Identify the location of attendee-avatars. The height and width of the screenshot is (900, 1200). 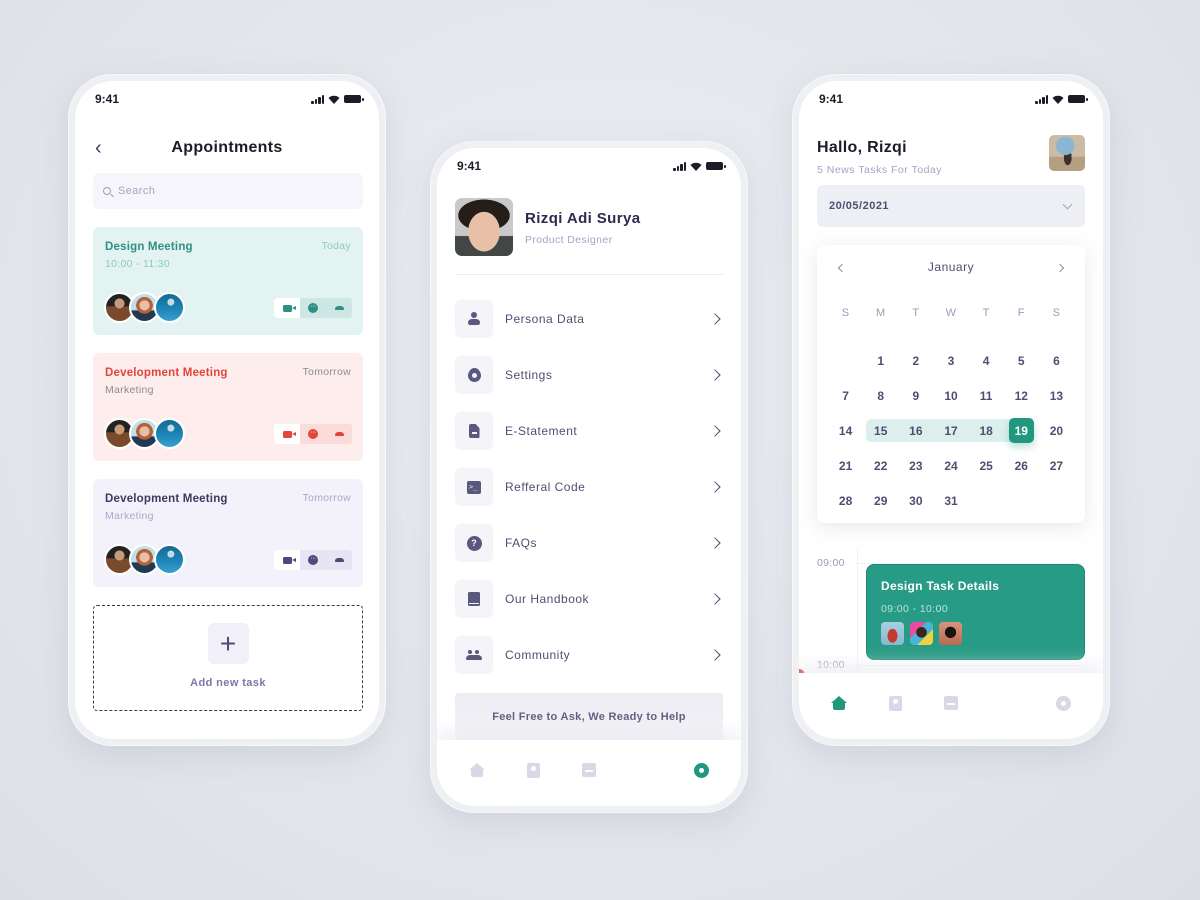
(144, 307).